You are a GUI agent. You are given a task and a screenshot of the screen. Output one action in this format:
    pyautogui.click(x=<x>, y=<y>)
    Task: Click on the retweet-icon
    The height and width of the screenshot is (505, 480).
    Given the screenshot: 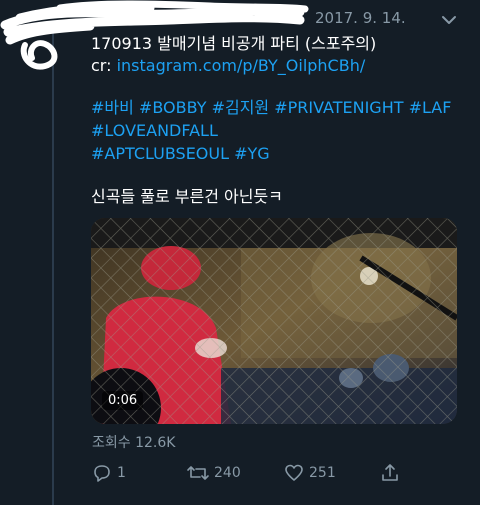 What is the action you would take?
    pyautogui.click(x=198, y=473)
    